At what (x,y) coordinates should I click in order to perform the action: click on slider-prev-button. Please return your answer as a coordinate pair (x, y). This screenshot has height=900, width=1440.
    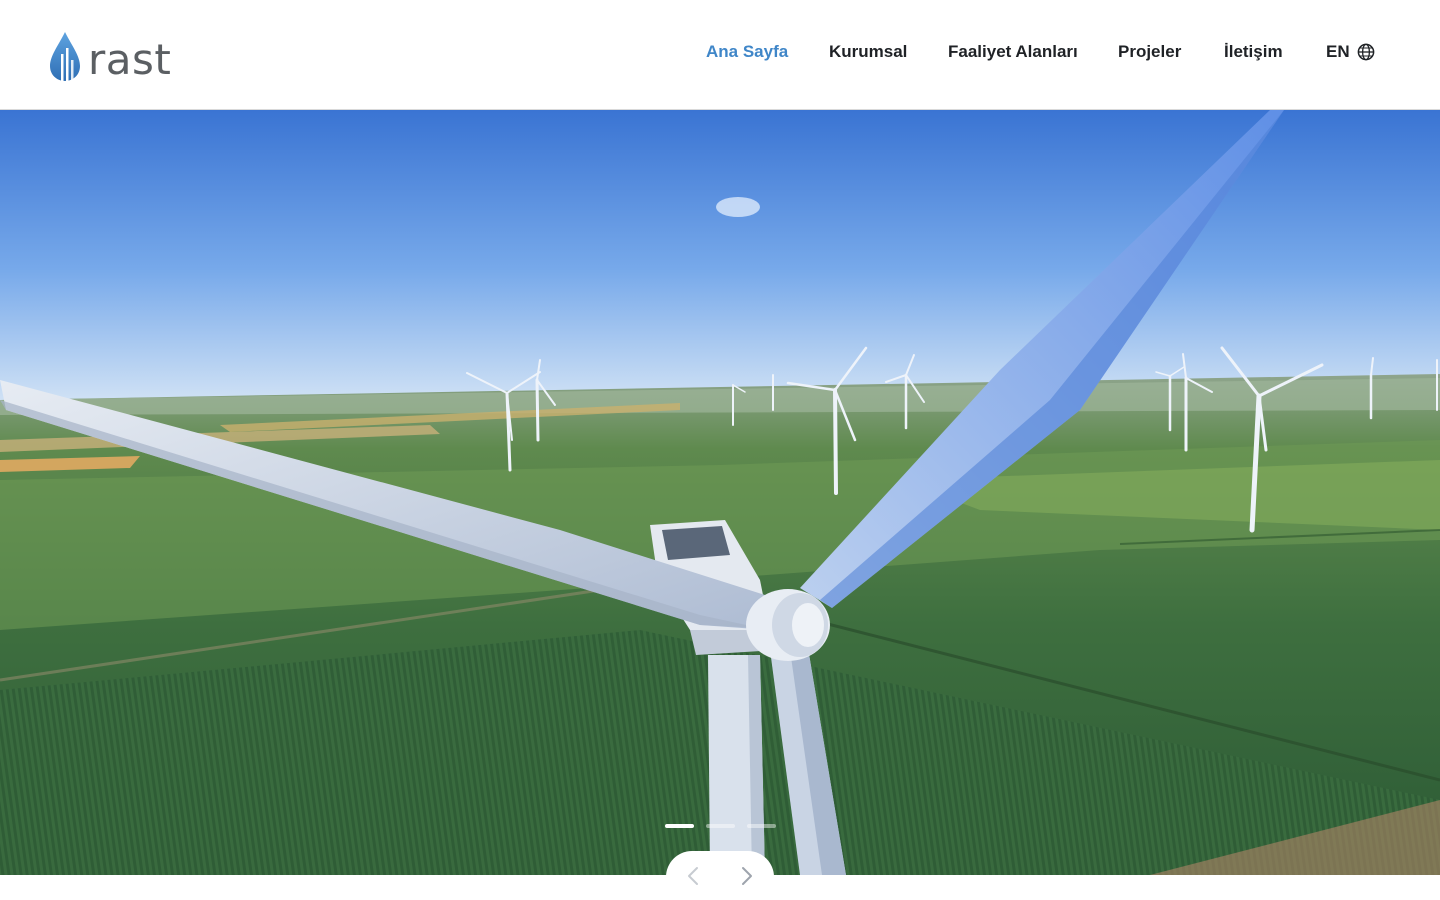
    Looking at the image, I should click on (693, 876).